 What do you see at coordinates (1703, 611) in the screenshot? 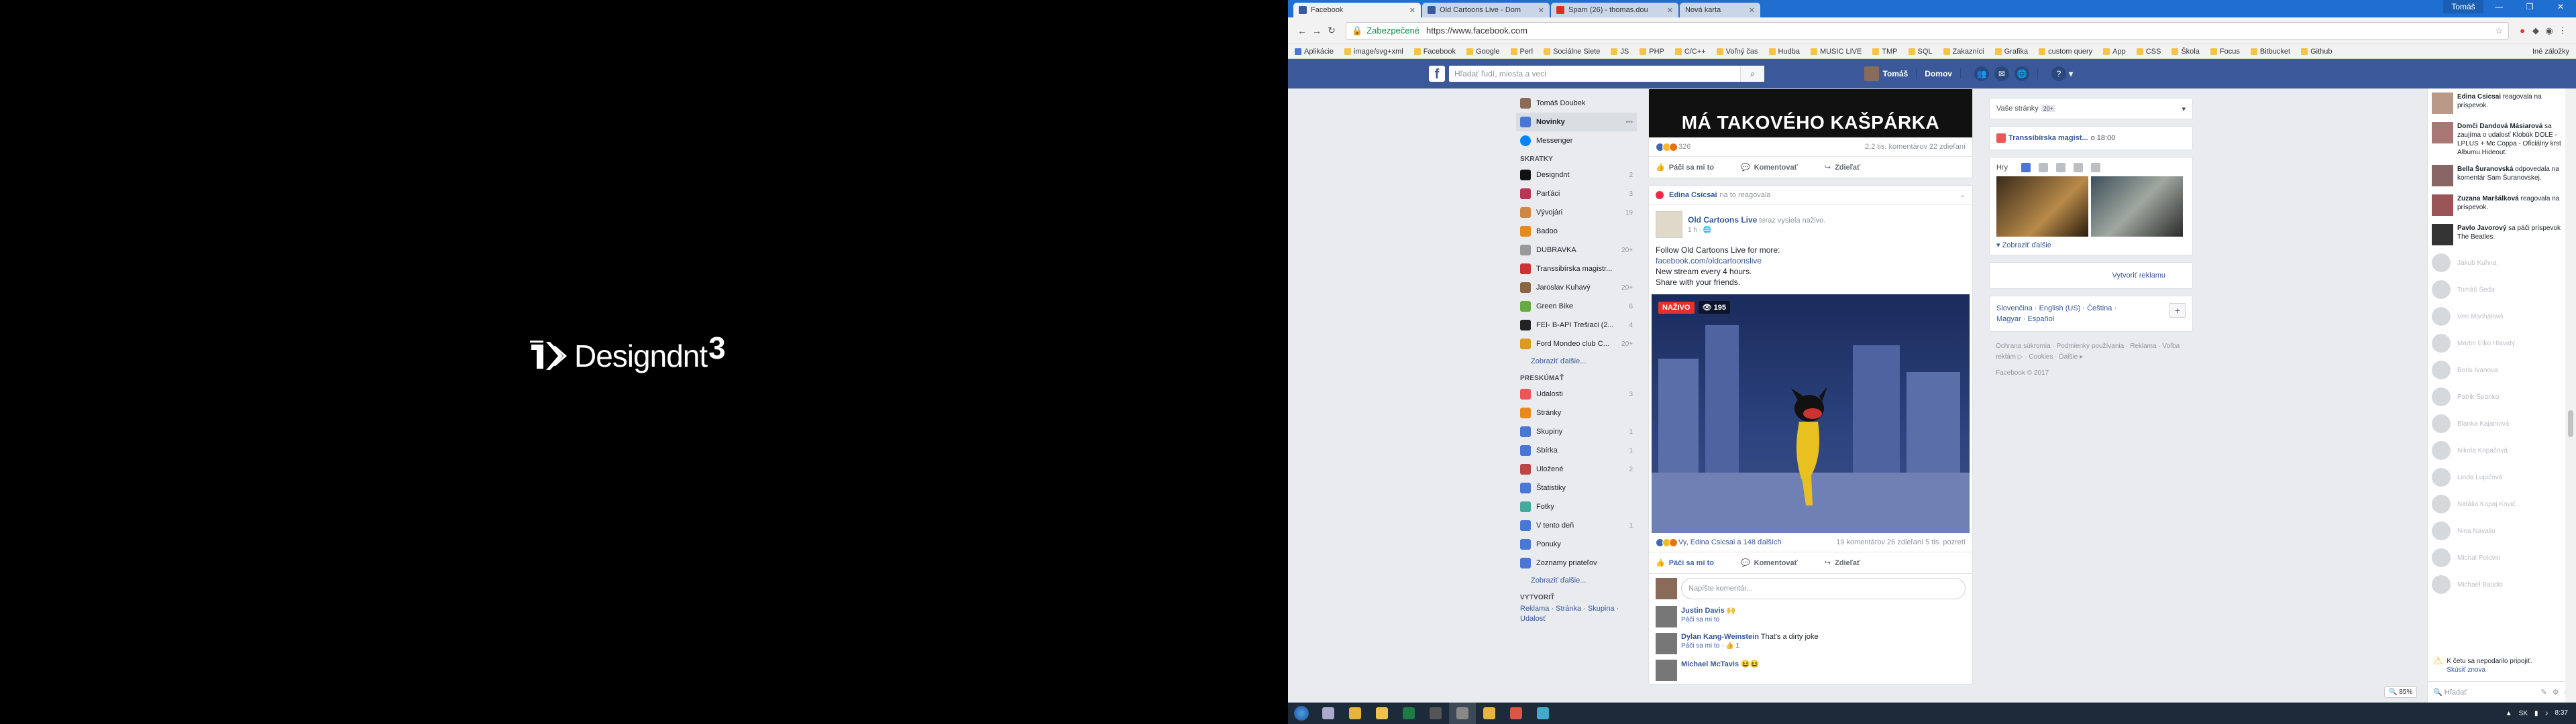
I see `comment-author: Justin Davis` at bounding box center [1703, 611].